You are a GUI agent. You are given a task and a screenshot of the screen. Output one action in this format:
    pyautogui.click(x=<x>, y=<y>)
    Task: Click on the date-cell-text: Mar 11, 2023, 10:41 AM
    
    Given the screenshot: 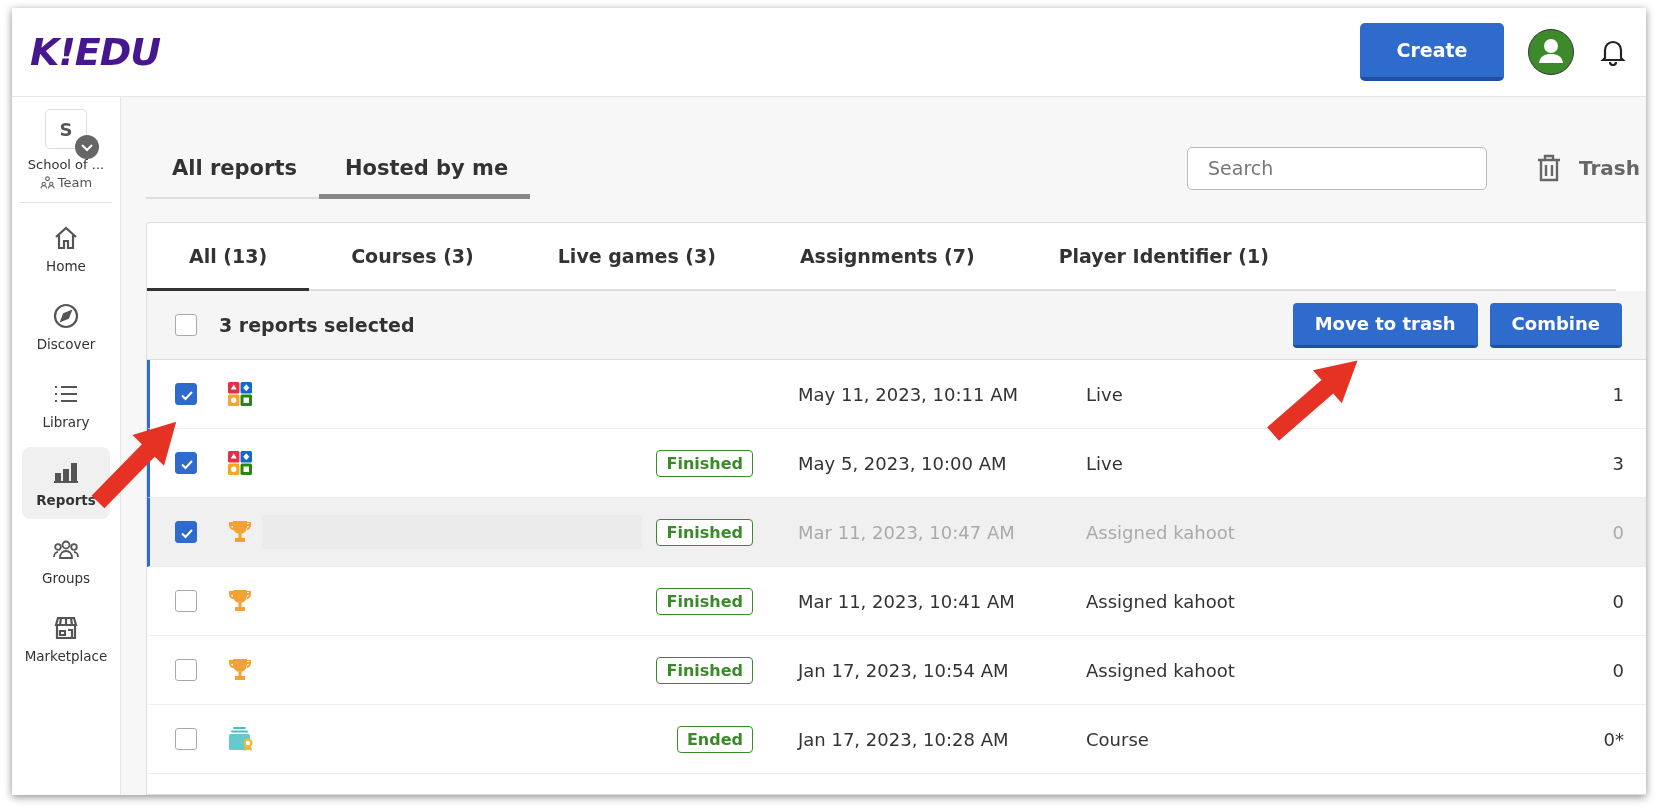 What is the action you would take?
    pyautogui.click(x=907, y=601)
    